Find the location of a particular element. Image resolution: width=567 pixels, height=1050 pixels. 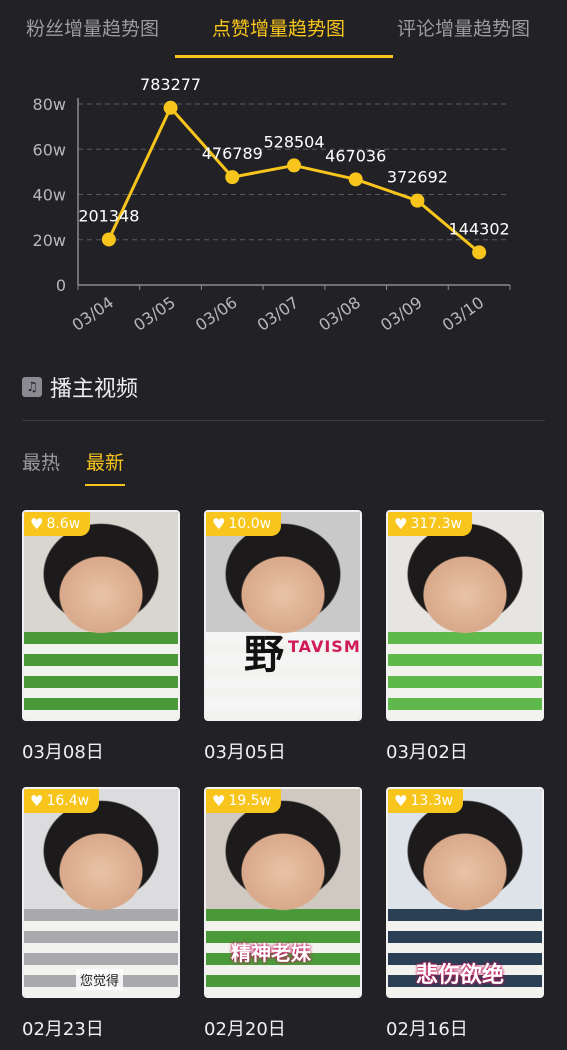

data-label: 144302 is located at coordinates (479, 228).